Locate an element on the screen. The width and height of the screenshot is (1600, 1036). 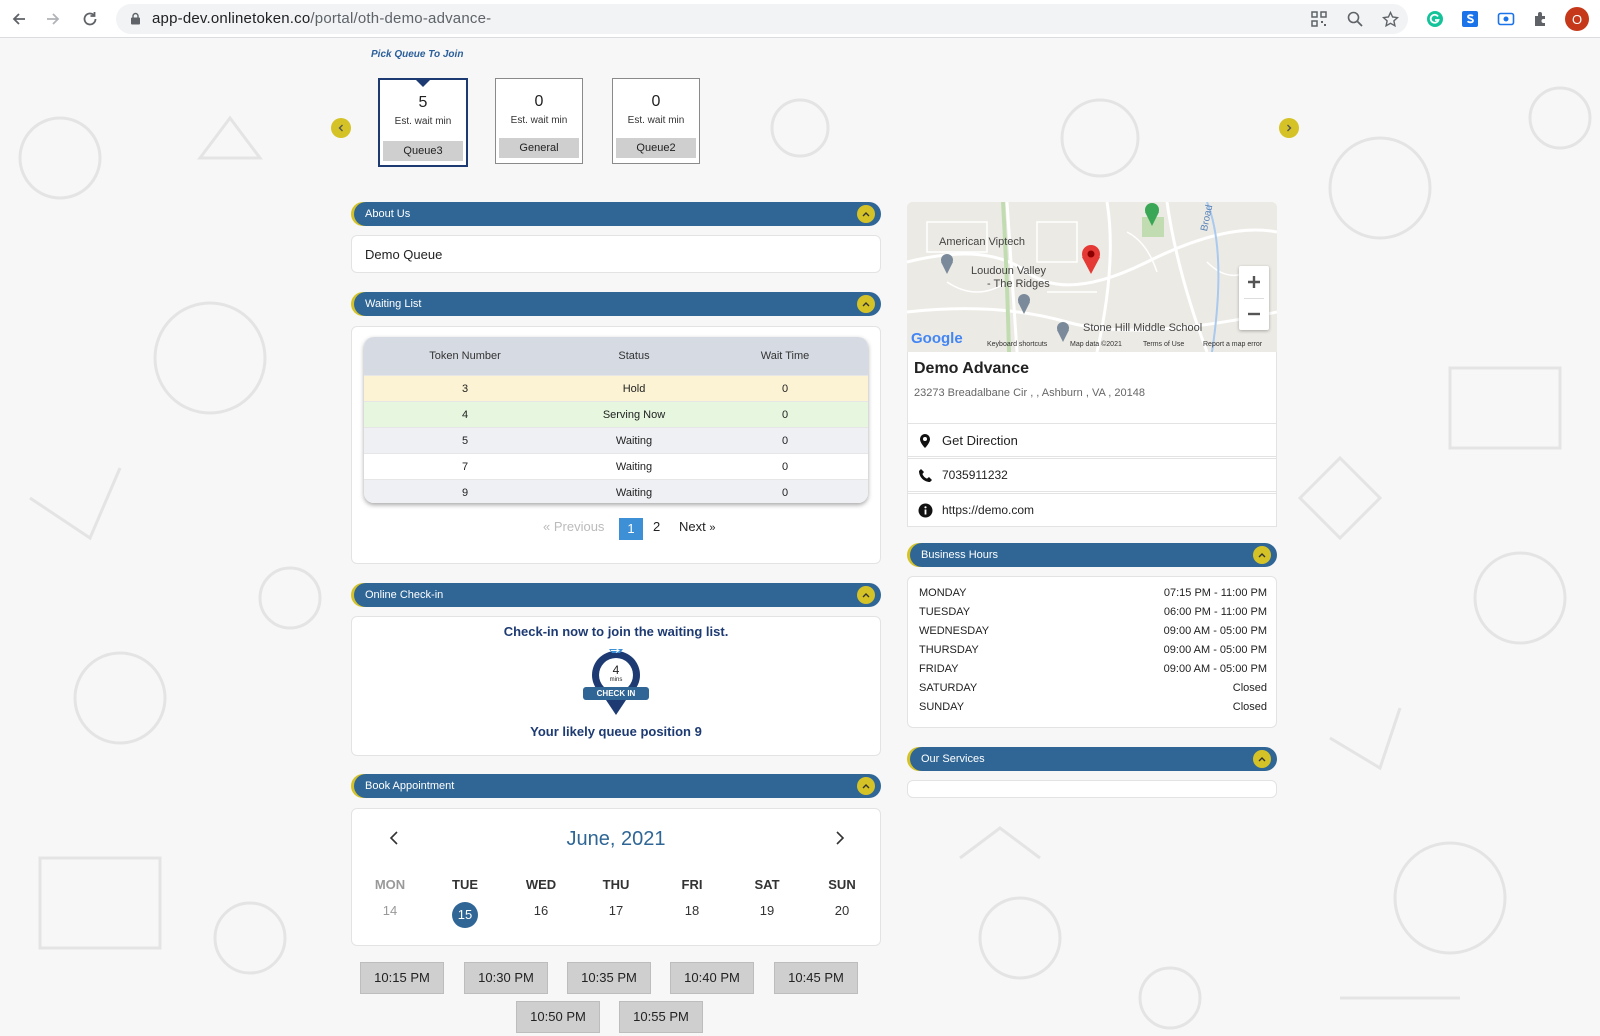
queue-name: General is located at coordinates (539, 148).